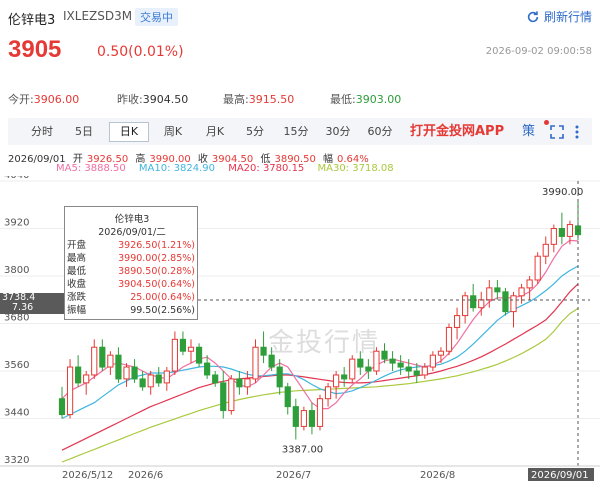  Describe the element at coordinates (145, 475) in the screenshot. I see `x-tick-label: 2026/6` at that location.